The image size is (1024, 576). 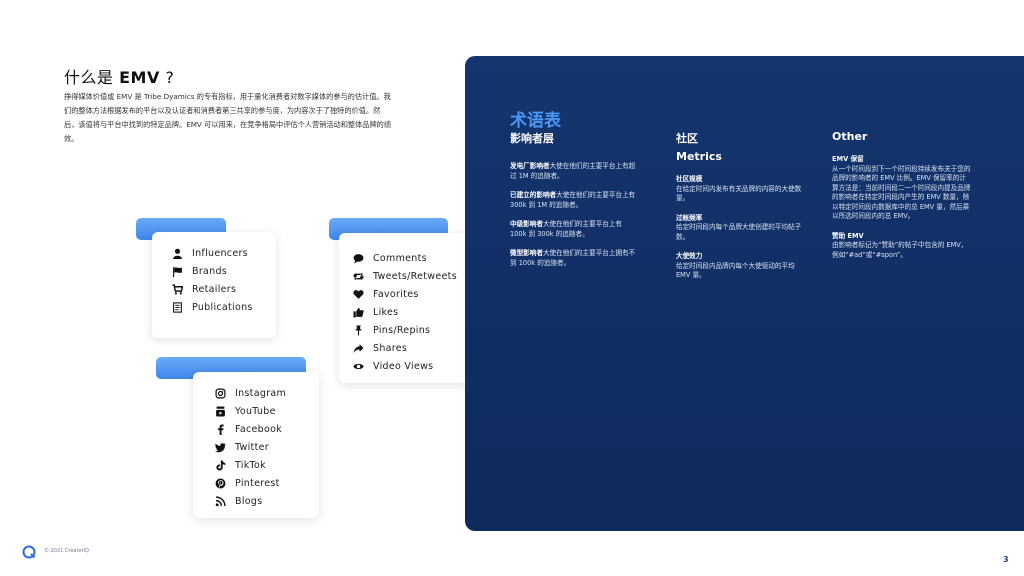 I want to click on flag-icon, so click(x=177, y=271).